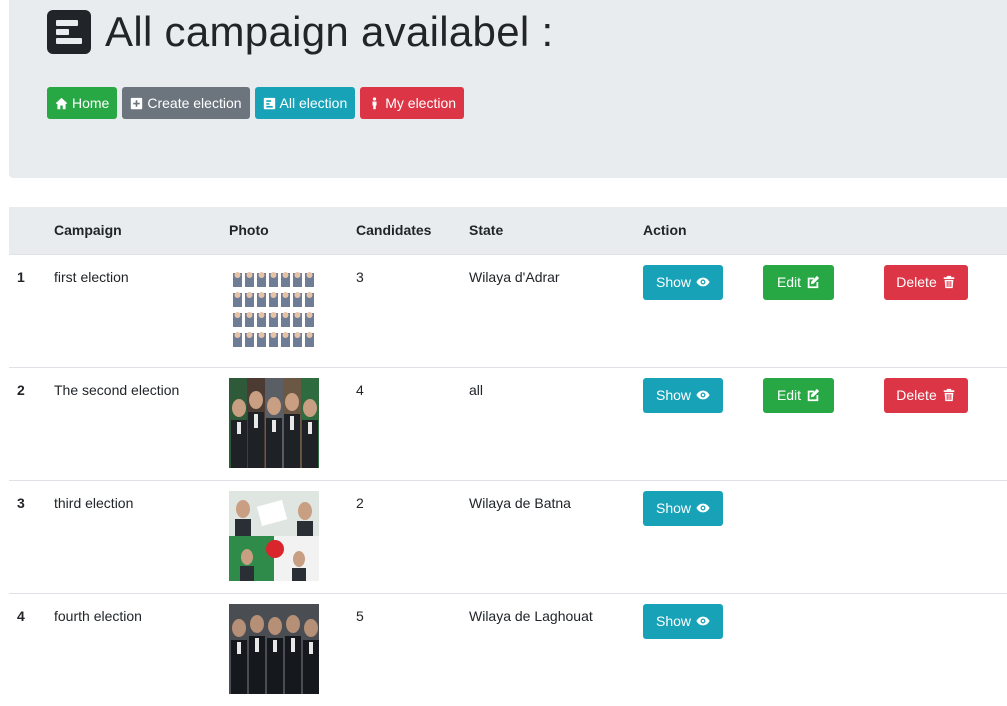 The width and height of the screenshot is (1007, 706). What do you see at coordinates (31, 536) in the screenshot?
I see `row-index: 3` at bounding box center [31, 536].